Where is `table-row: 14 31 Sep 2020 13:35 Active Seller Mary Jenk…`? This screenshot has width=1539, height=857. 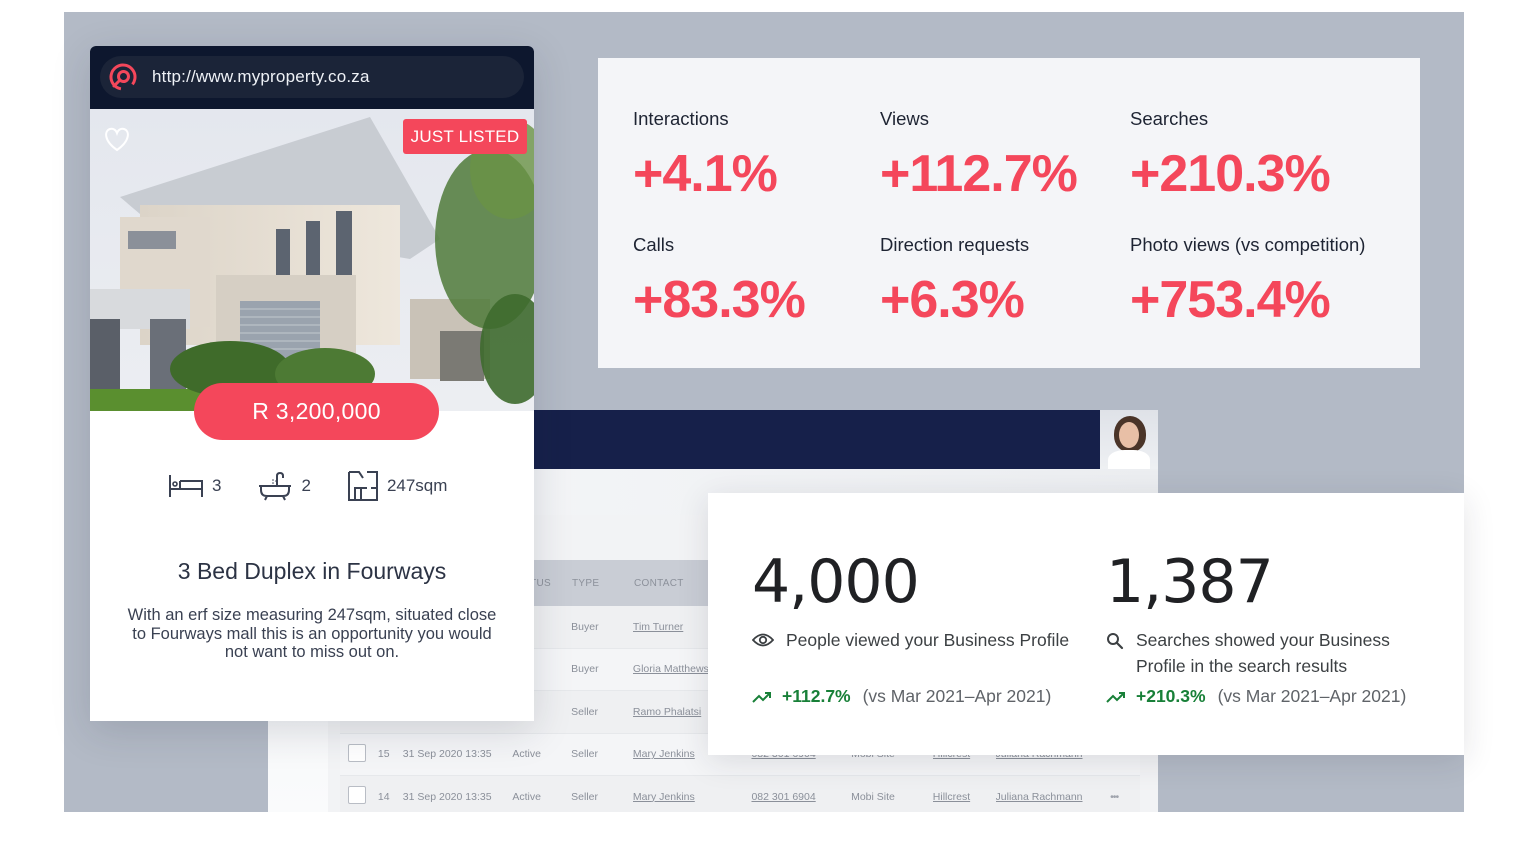
table-row: 14 31 Sep 2020 13:35 Active Seller Mary Jenk… is located at coordinates (740, 794).